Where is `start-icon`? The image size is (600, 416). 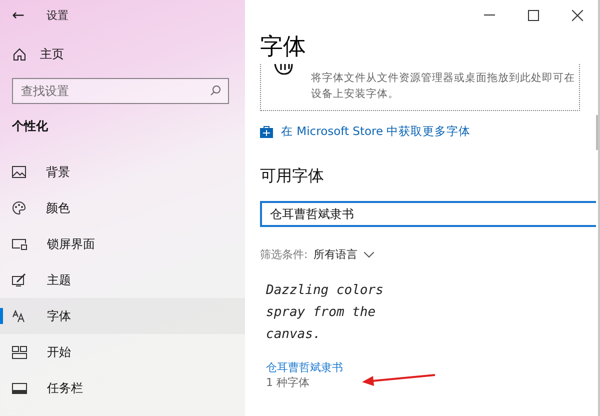
start-icon is located at coordinates (19, 352).